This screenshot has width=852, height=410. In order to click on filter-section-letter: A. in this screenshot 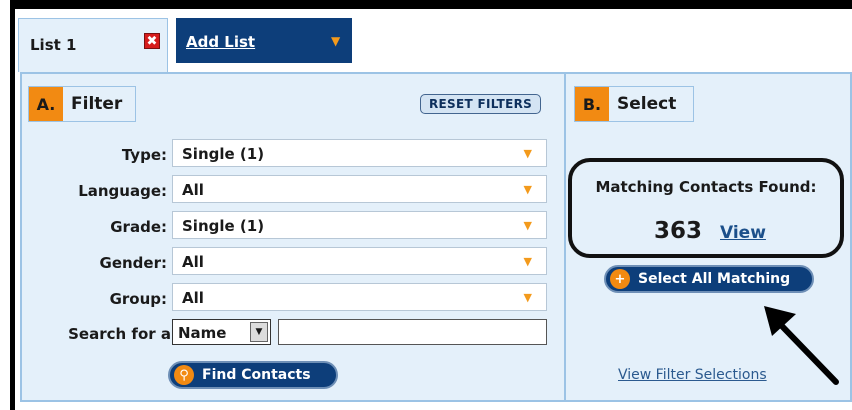, I will do `click(46, 104)`.